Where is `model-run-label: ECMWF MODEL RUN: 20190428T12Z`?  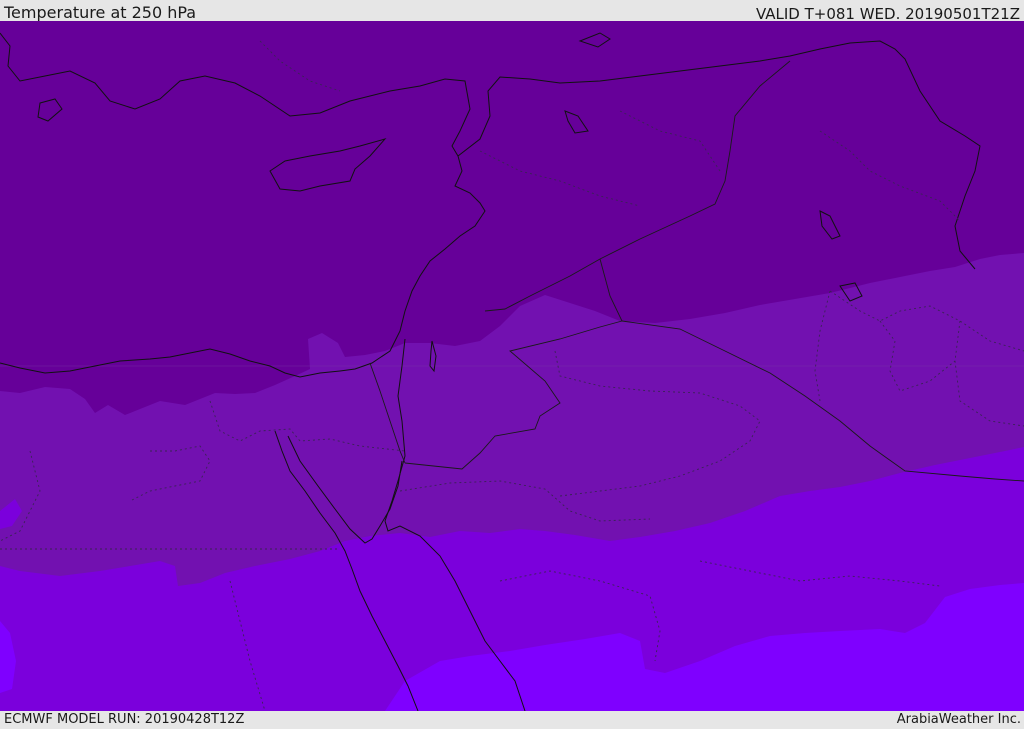 model-run-label: ECMWF MODEL RUN: 20190428T12Z is located at coordinates (124, 719).